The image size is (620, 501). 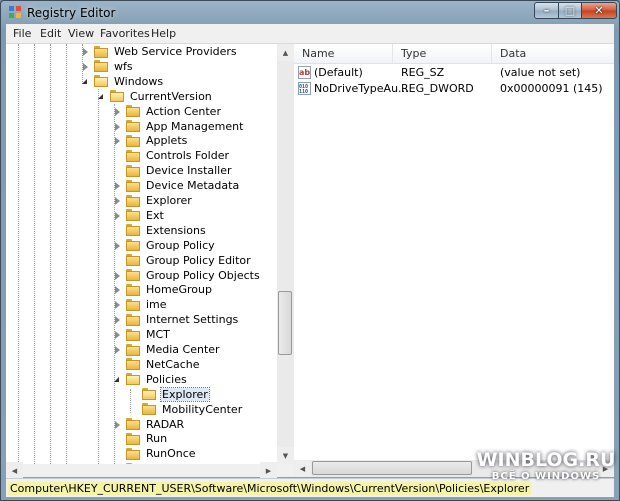 What do you see at coordinates (122, 81) in the screenshot?
I see `tree-node: Windows` at bounding box center [122, 81].